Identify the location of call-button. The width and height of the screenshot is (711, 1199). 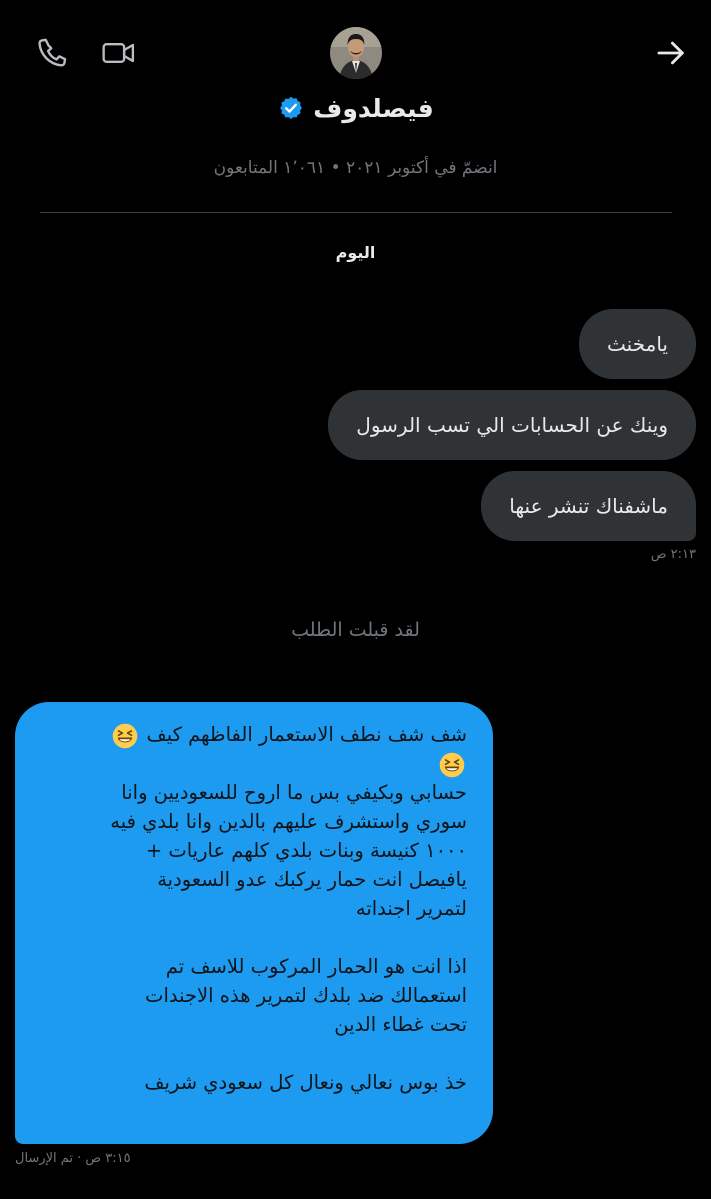
(52, 53).